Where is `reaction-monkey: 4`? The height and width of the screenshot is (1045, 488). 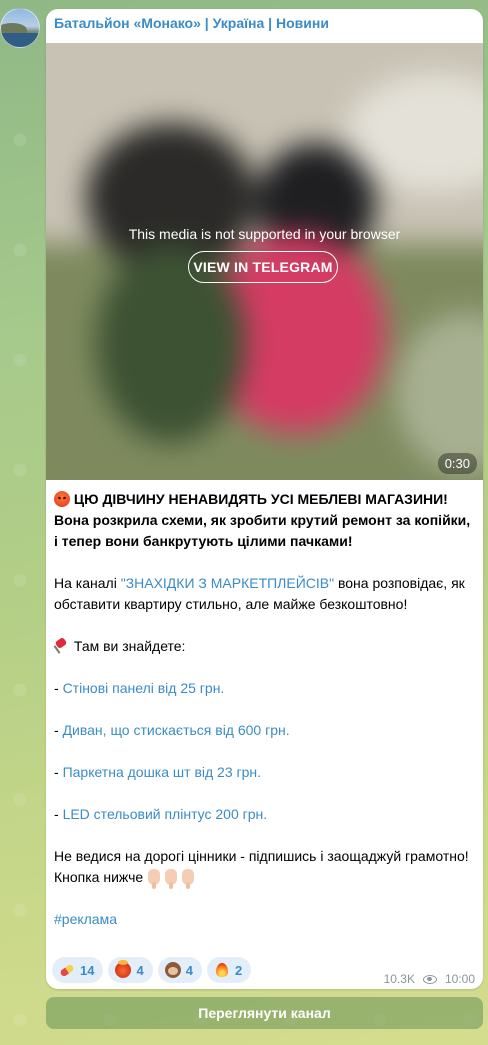
reaction-monkey: 4 is located at coordinates (179, 970).